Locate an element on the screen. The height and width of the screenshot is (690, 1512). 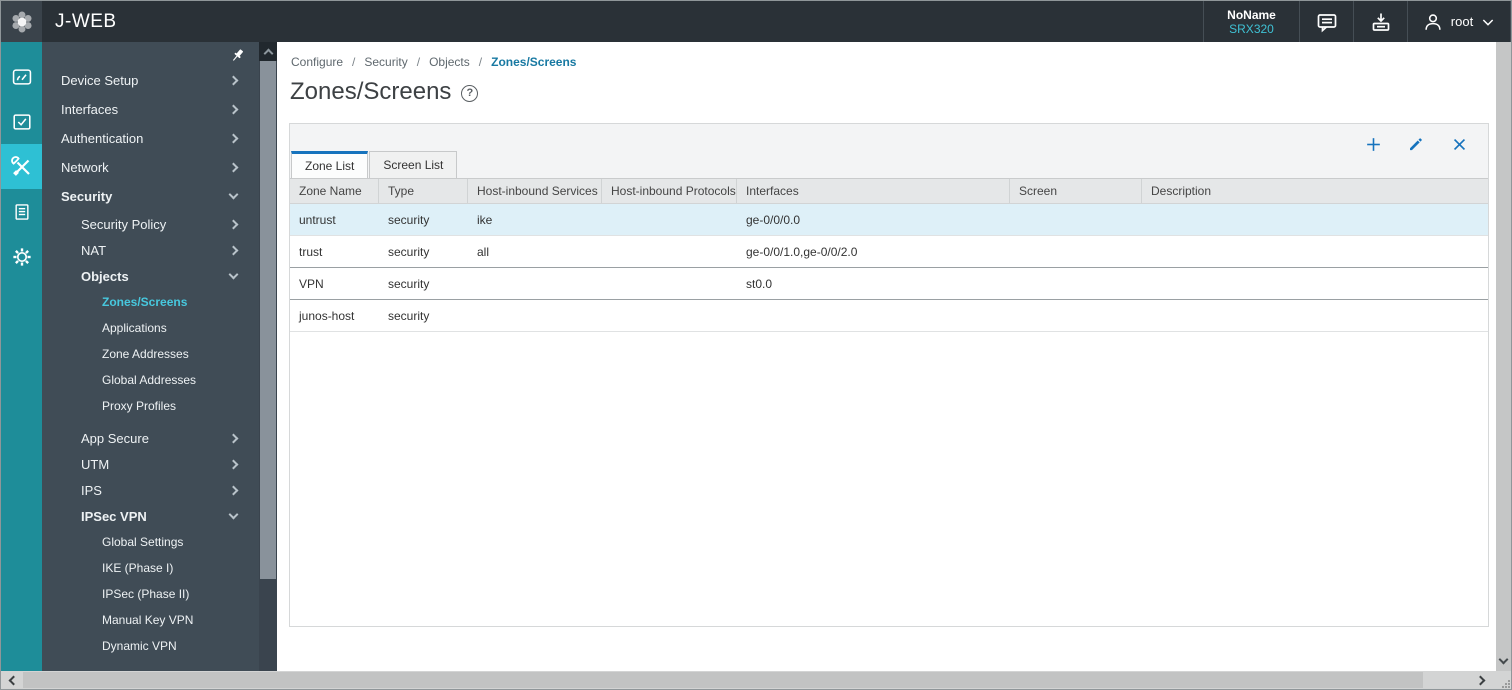
list-tabs: Zone List Screen List is located at coordinates (374, 164).